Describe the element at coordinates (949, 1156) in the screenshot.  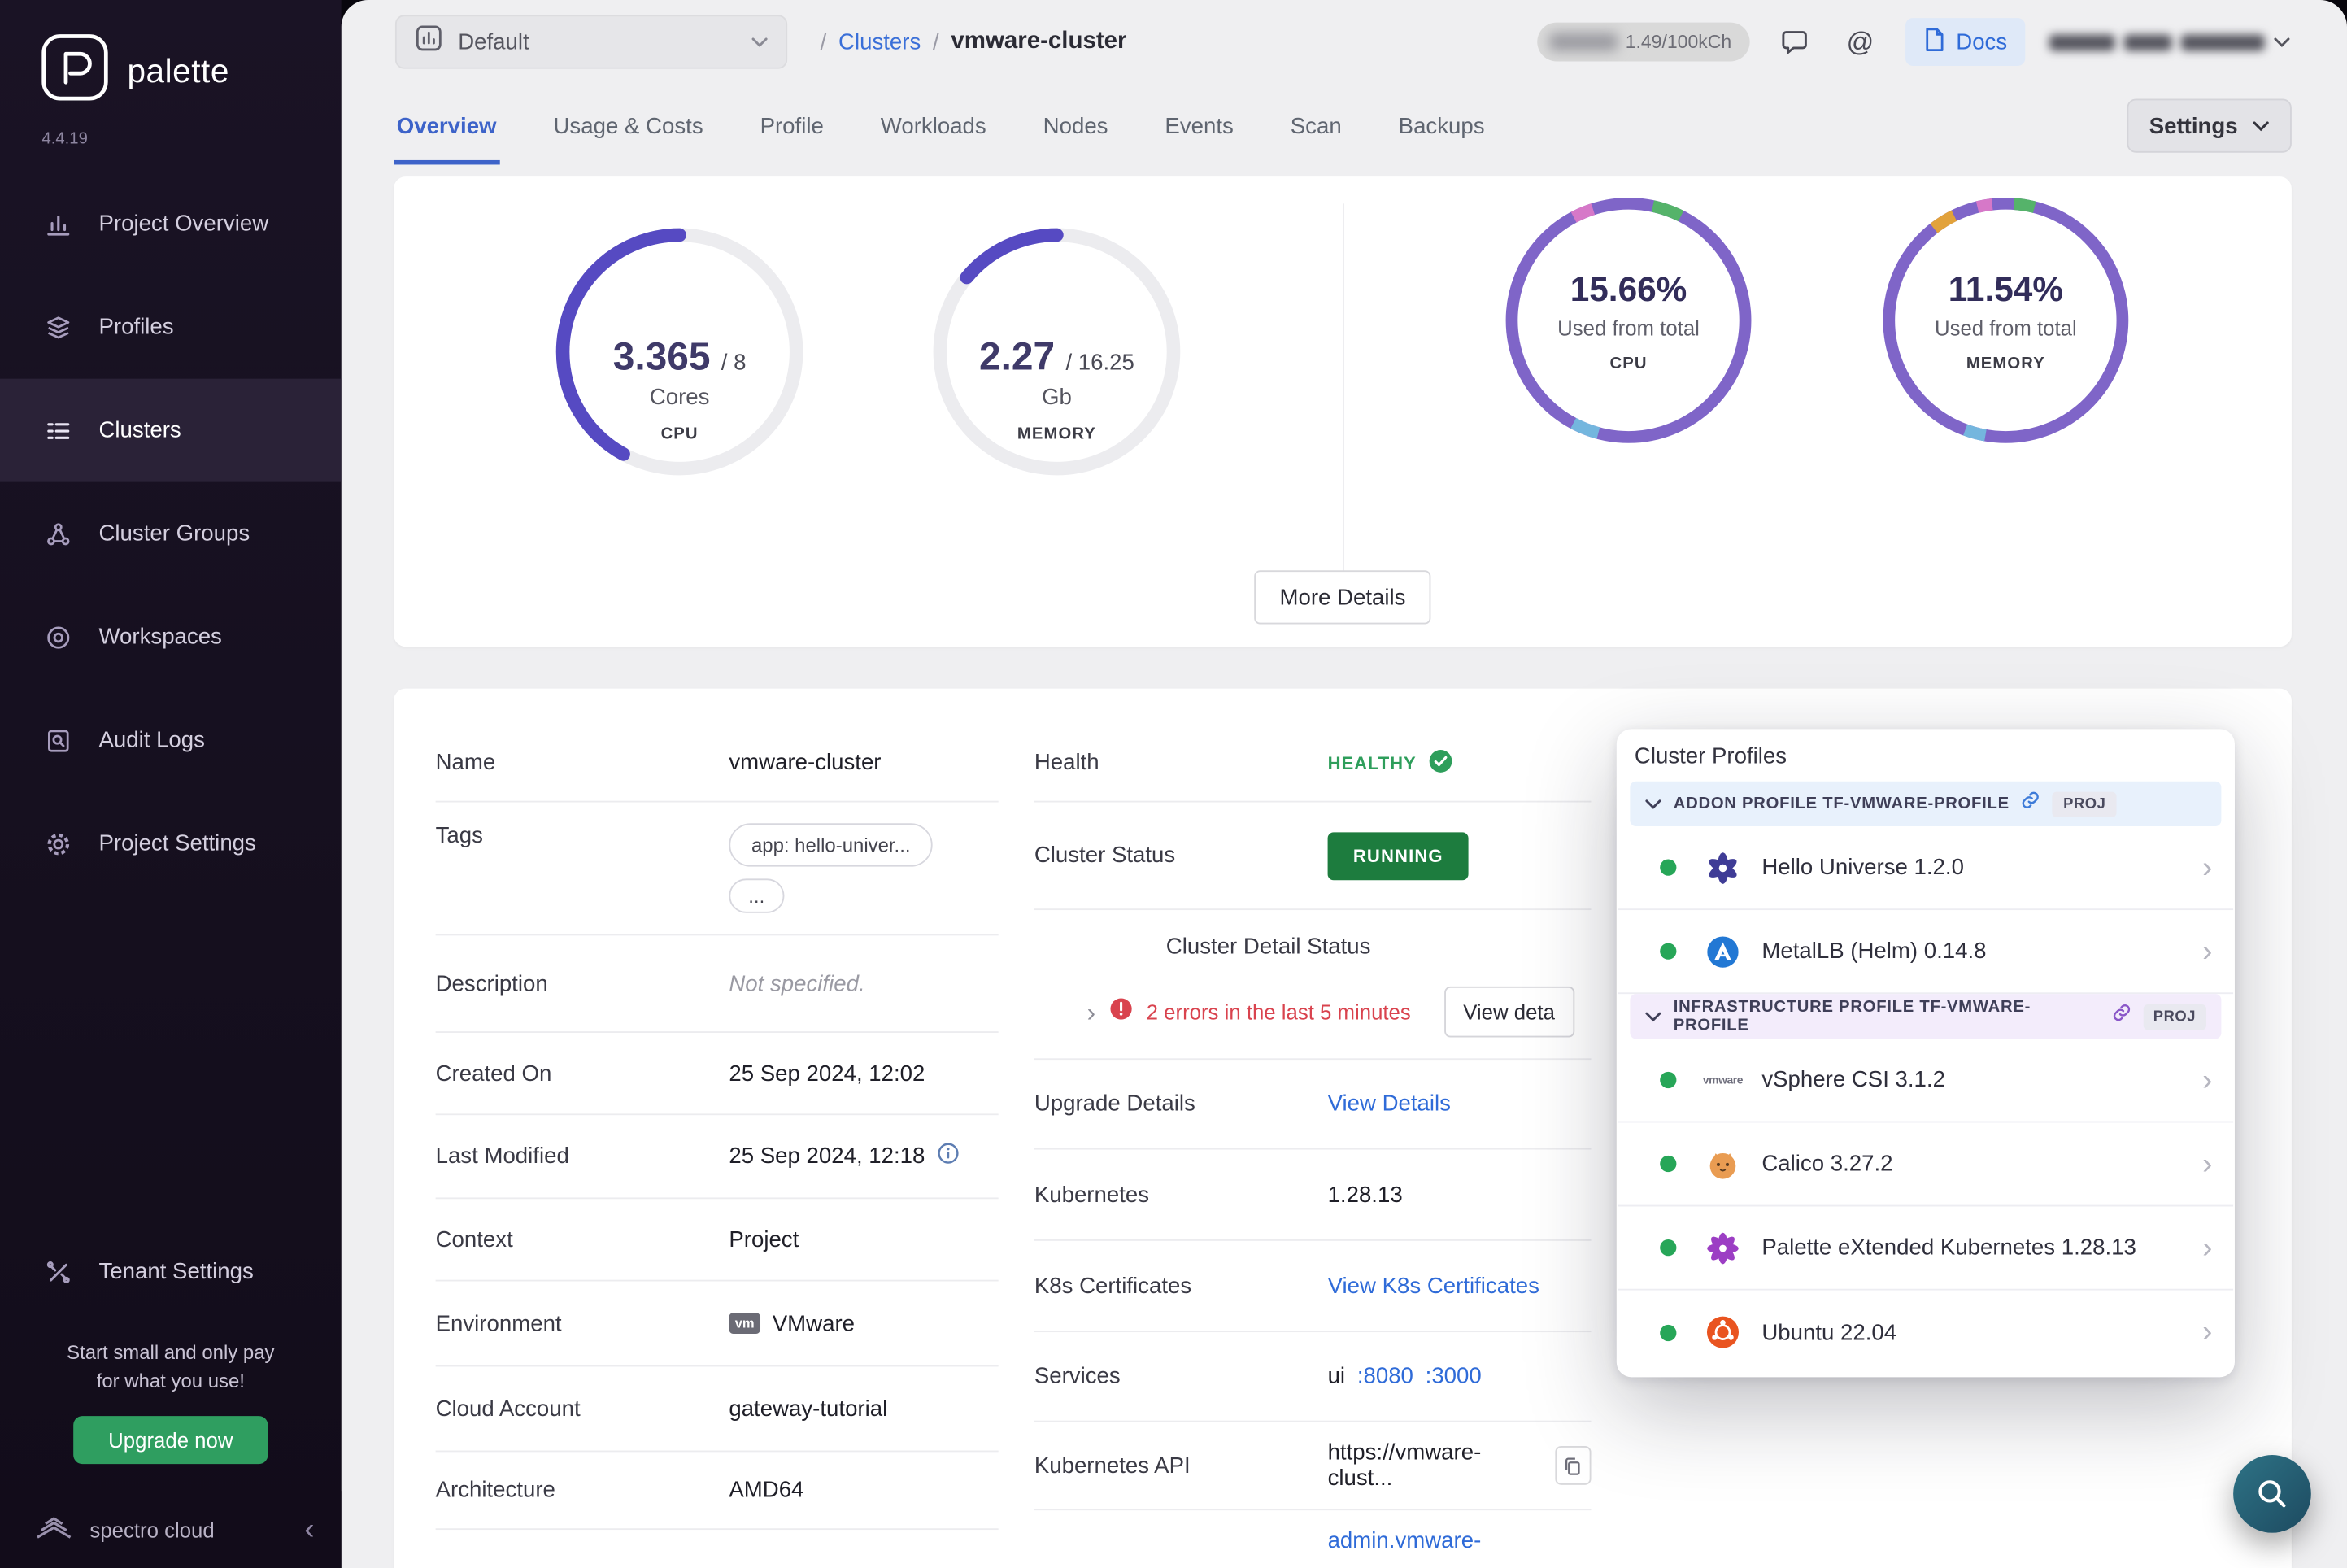
I see `info-icon` at that location.